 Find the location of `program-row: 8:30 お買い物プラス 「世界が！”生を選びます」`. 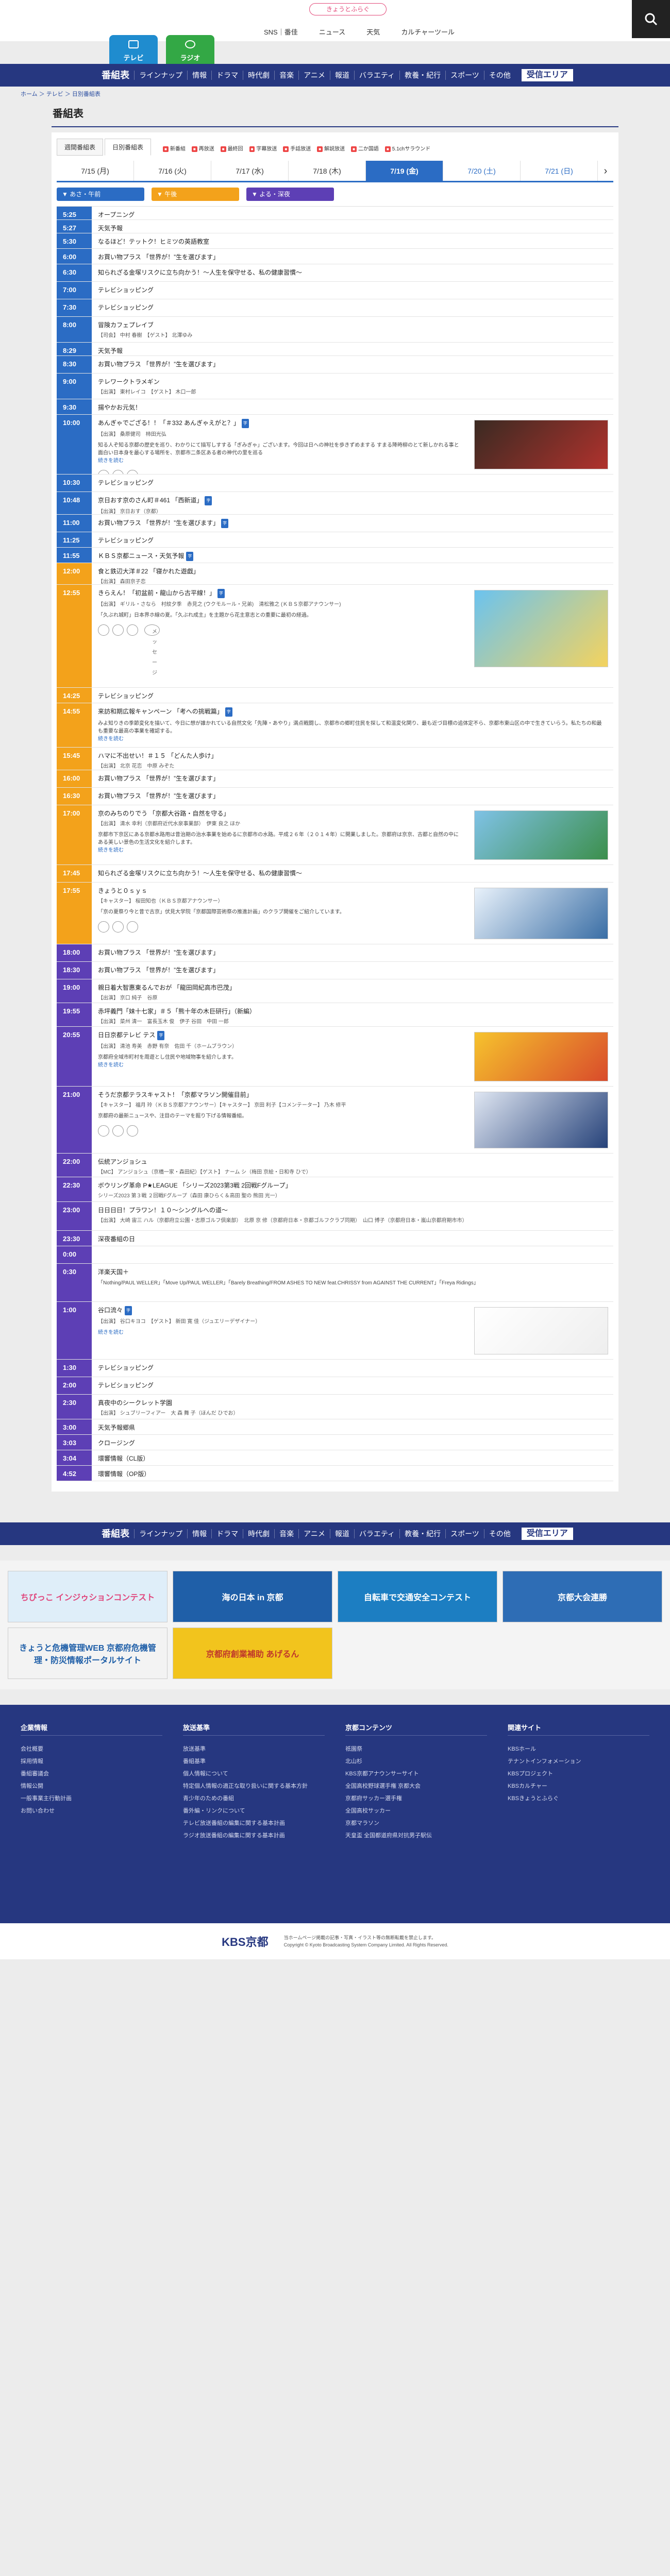

program-row: 8:30 お買い物プラス 「世界が！”生を選びます」 is located at coordinates (335, 365).